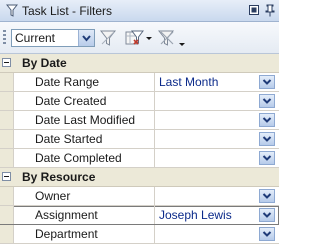 This screenshot has width=320, height=249. I want to click on clear-filter-icon, so click(172, 38).